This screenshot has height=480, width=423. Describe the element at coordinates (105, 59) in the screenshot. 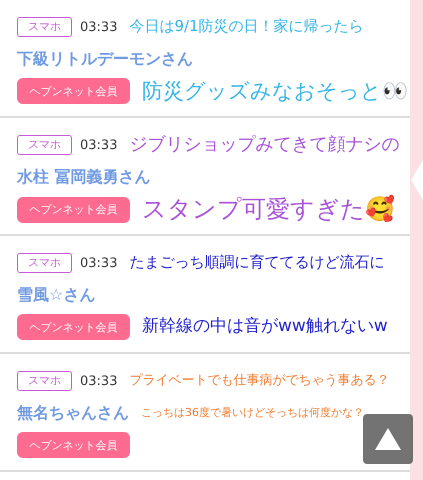

I see `user-name: 下級リトルデーモンさん` at that location.